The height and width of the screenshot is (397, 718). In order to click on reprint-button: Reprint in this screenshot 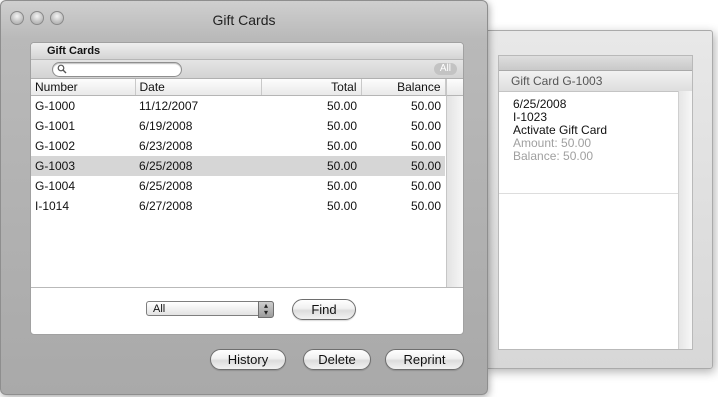, I will do `click(424, 359)`.